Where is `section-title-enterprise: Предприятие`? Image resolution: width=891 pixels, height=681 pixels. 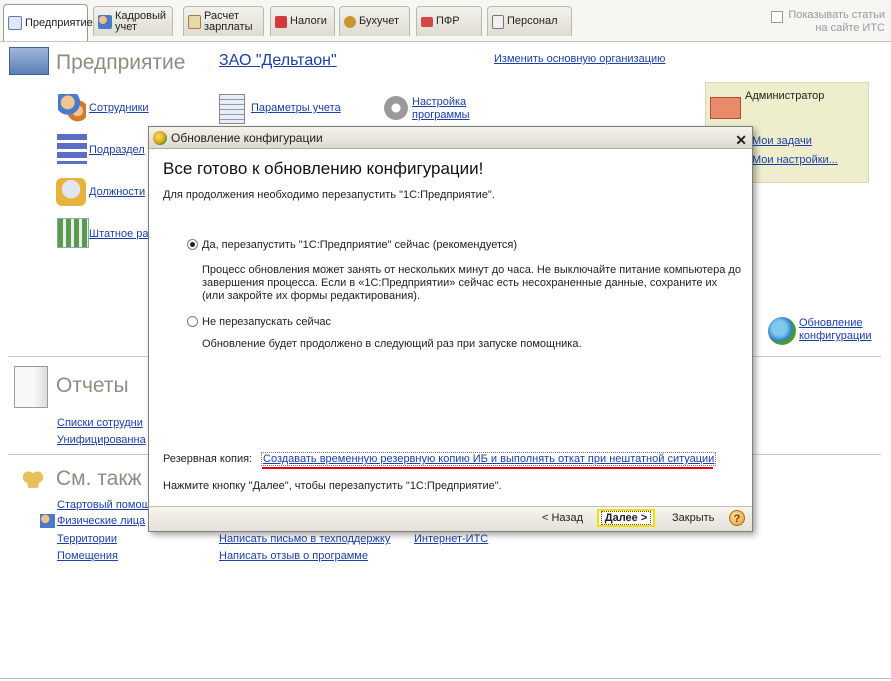
section-title-enterprise: Предприятие is located at coordinates (121, 62).